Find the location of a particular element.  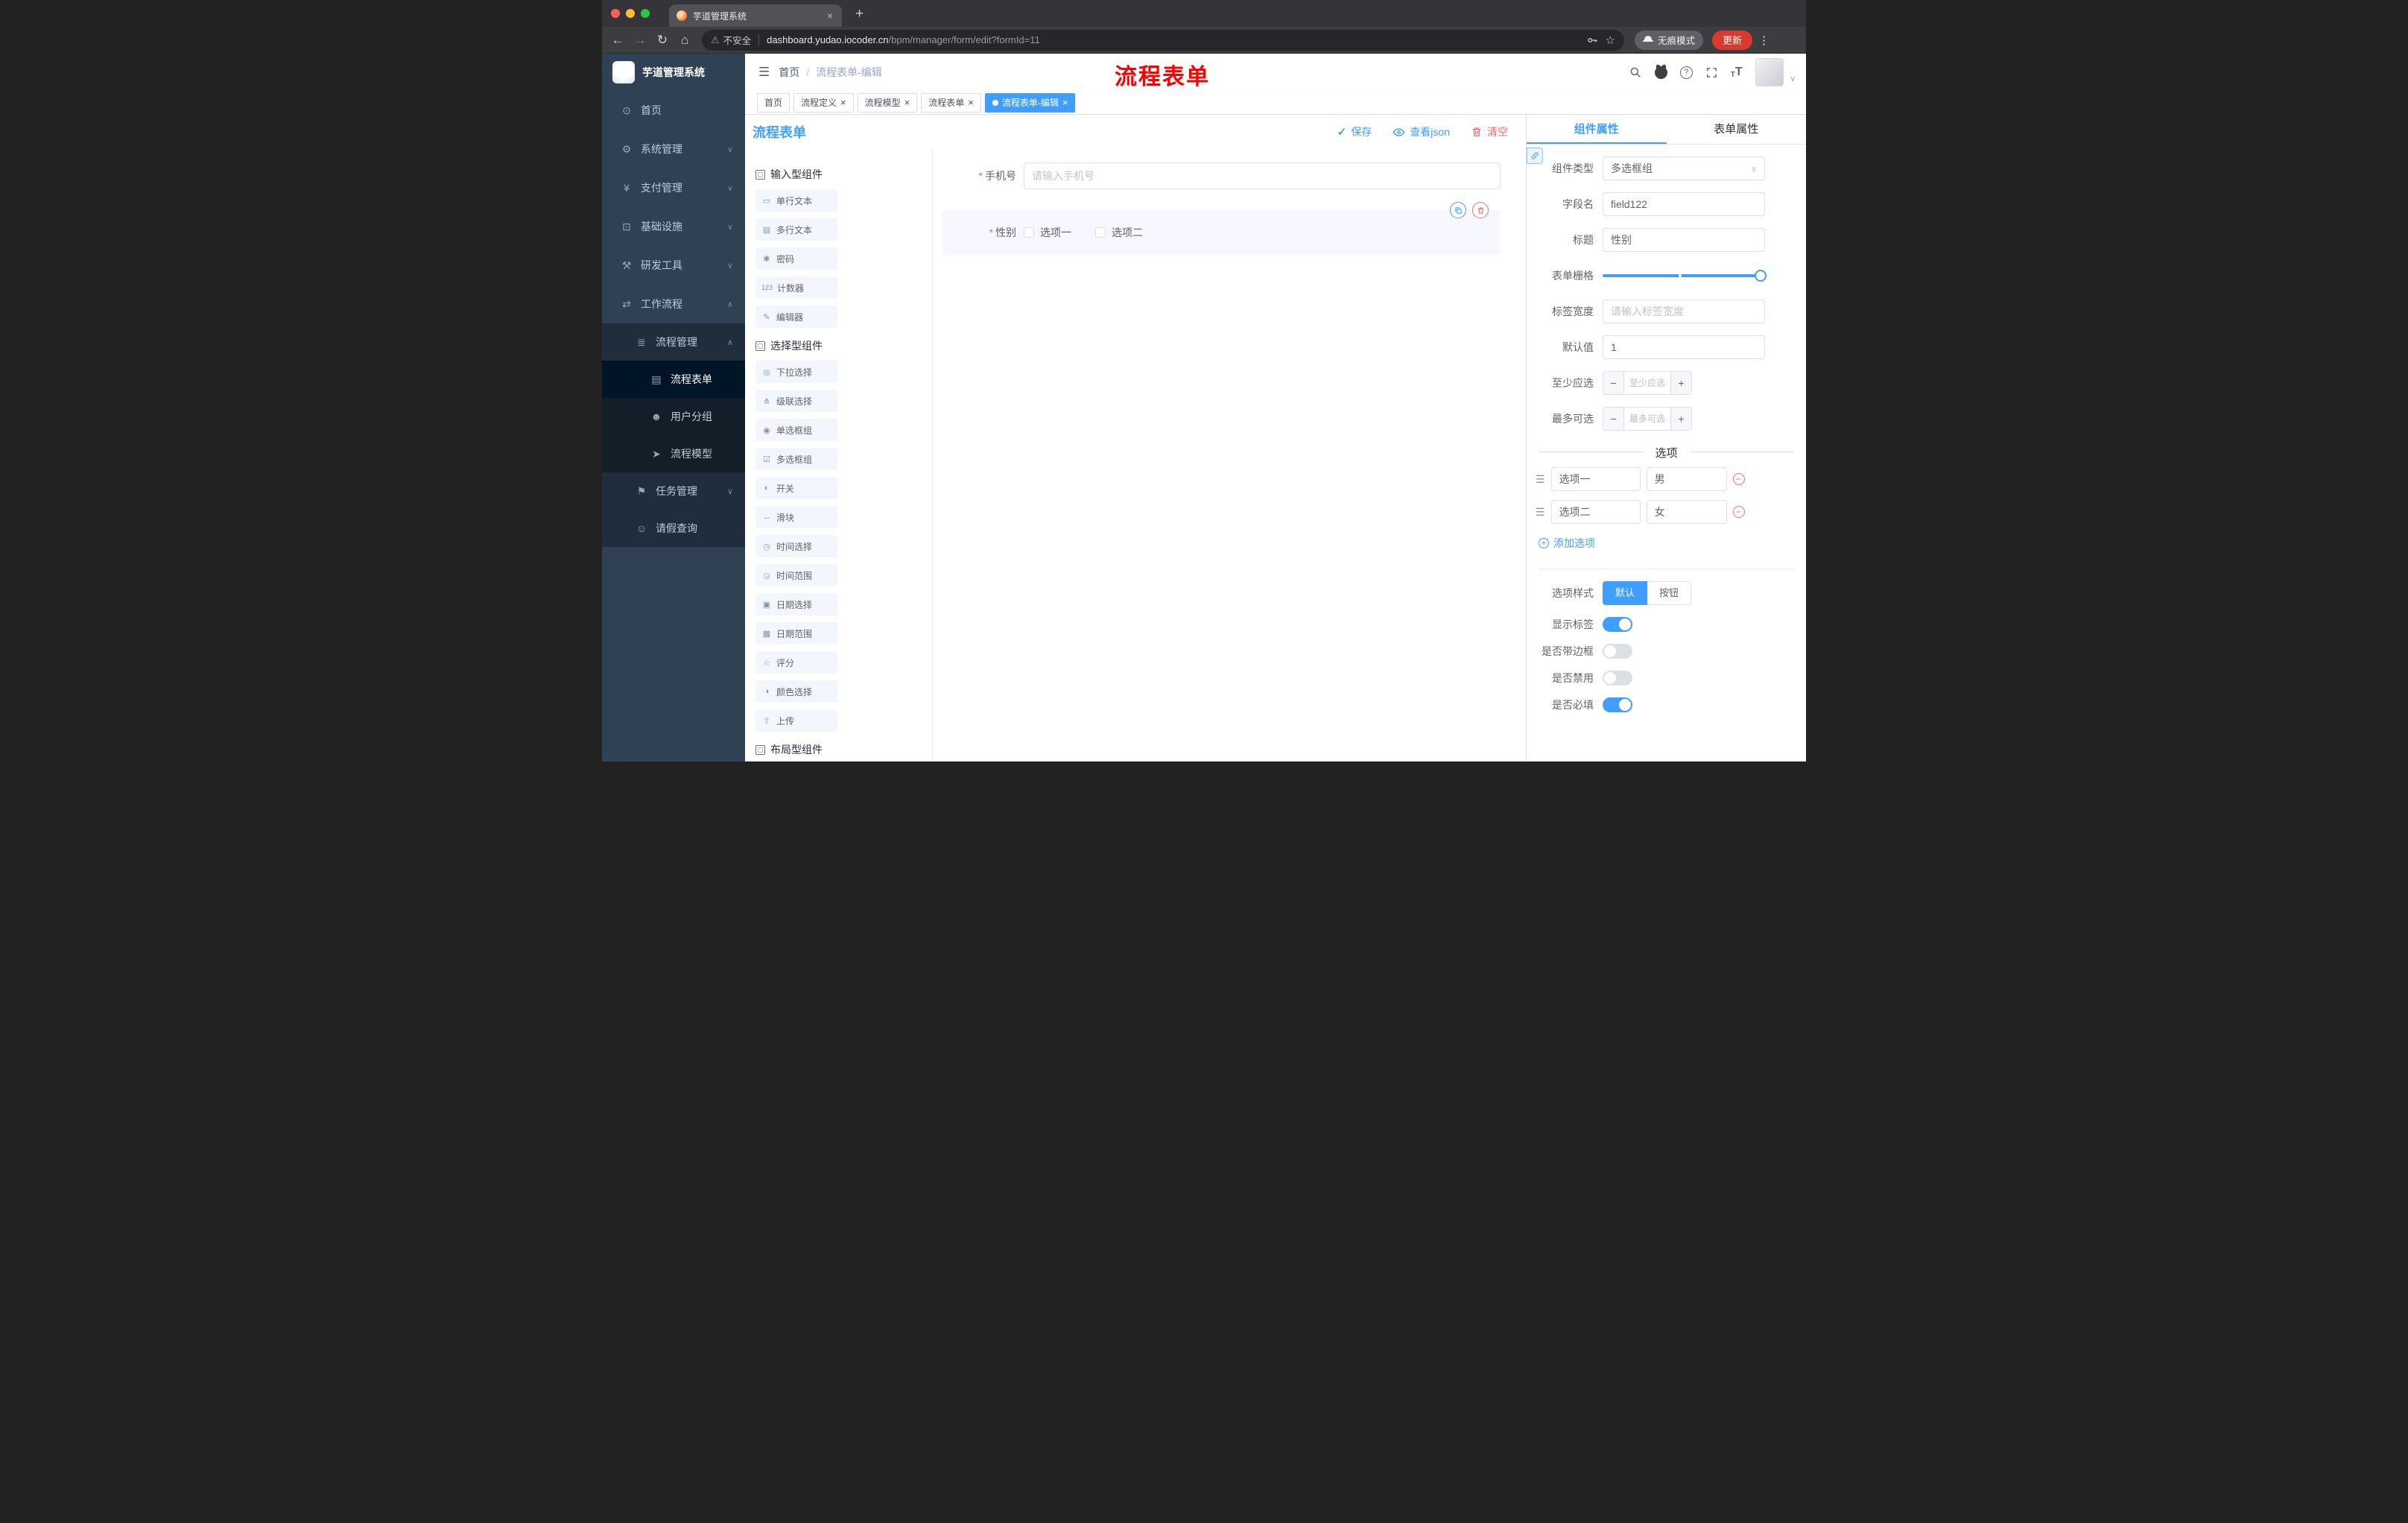

component-chip-multi-line-text: ▤ 多行文本 is located at coordinates (796, 230).